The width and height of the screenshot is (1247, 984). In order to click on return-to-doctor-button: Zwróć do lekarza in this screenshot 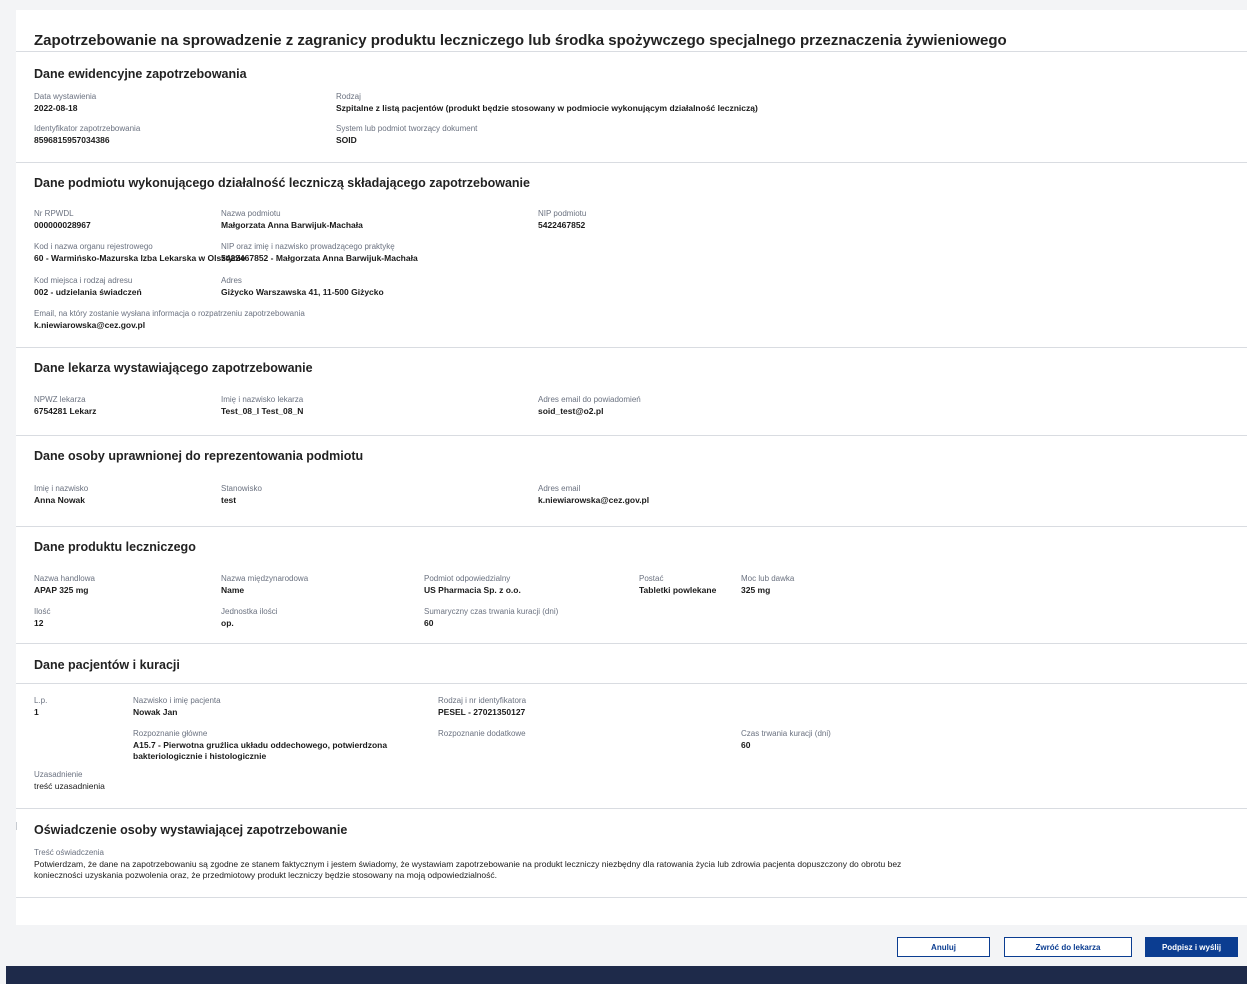, I will do `click(1068, 947)`.